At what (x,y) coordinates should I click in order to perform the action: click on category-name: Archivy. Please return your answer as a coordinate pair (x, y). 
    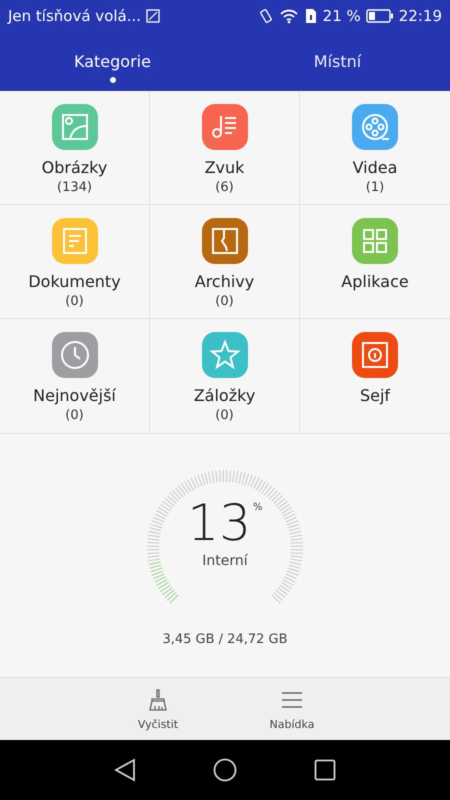
    Looking at the image, I should click on (224, 281).